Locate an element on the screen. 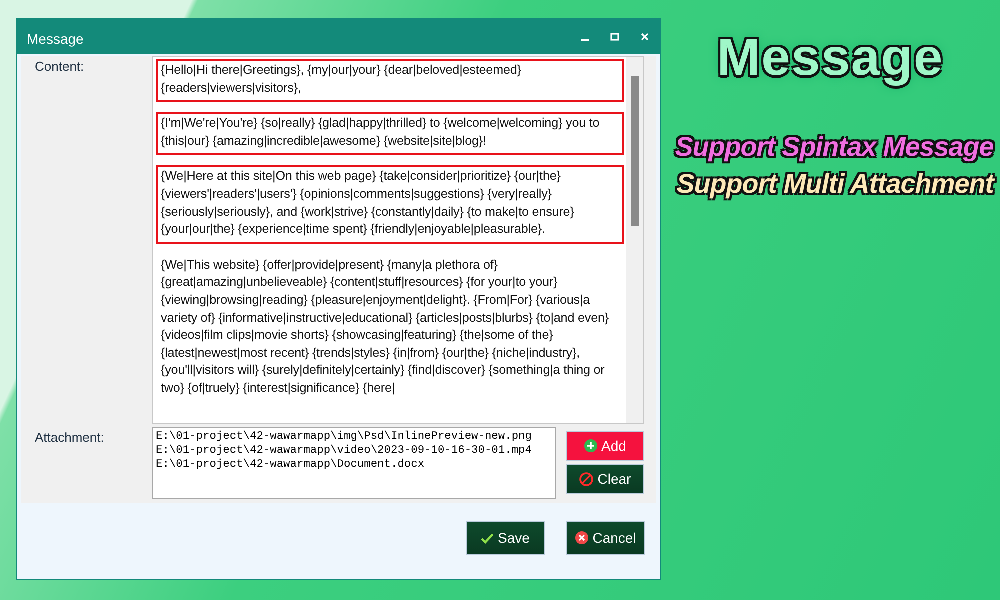  content-label: Content: is located at coordinates (60, 67).